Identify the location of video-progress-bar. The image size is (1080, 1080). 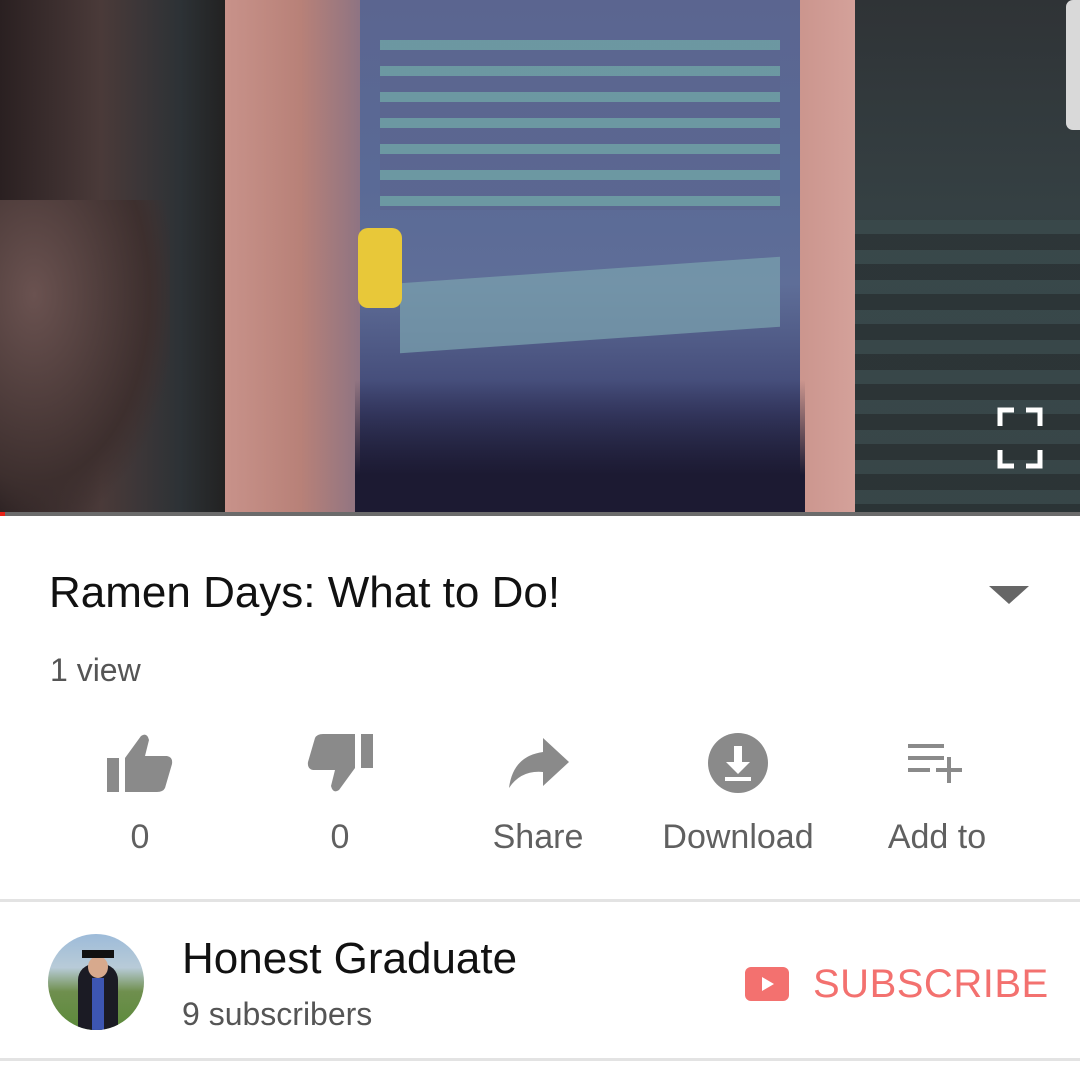
(540, 514).